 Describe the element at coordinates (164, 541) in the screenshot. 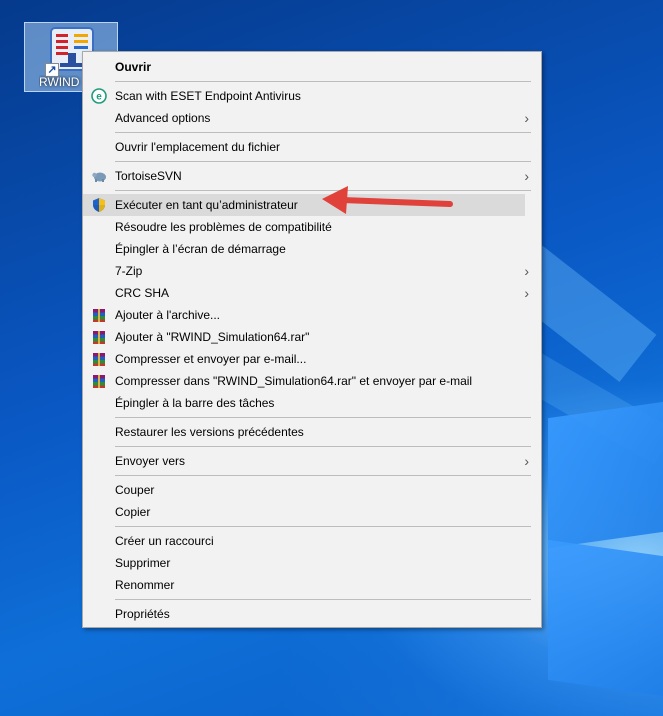

I see `menu-item-label: Créer un raccourci` at that location.